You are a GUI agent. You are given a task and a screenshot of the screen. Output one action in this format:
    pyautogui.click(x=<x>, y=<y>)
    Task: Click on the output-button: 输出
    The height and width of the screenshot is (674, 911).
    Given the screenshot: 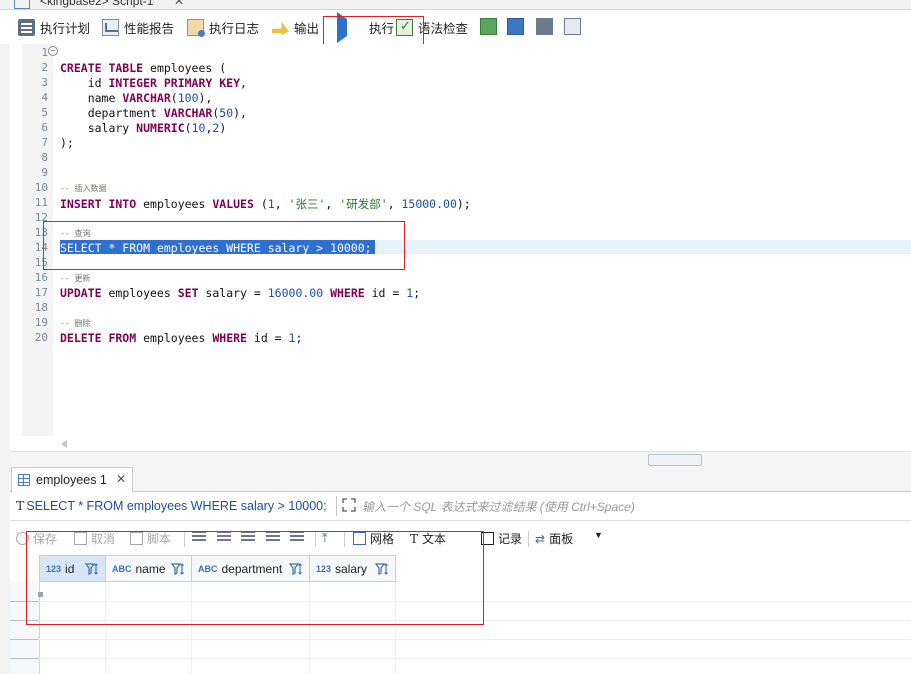 What is the action you would take?
    pyautogui.click(x=295, y=27)
    